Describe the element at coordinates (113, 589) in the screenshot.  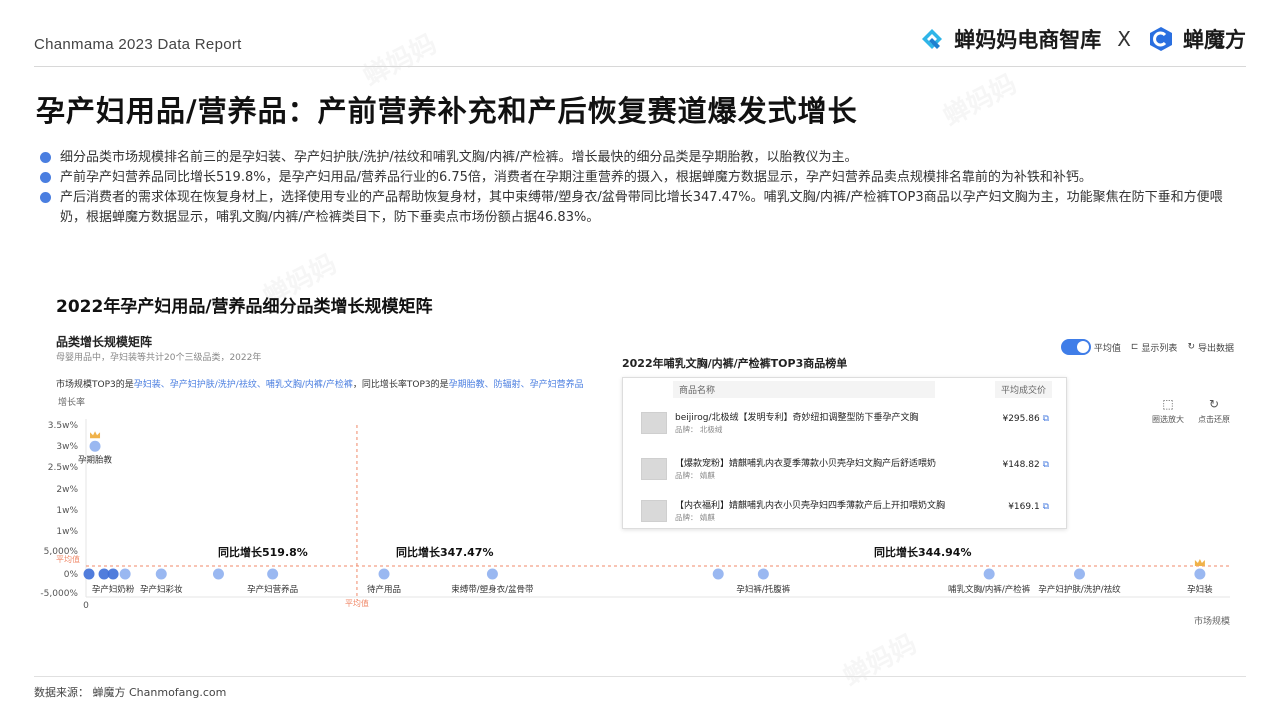
I see `point-label: 孕产妇奶粉` at that location.